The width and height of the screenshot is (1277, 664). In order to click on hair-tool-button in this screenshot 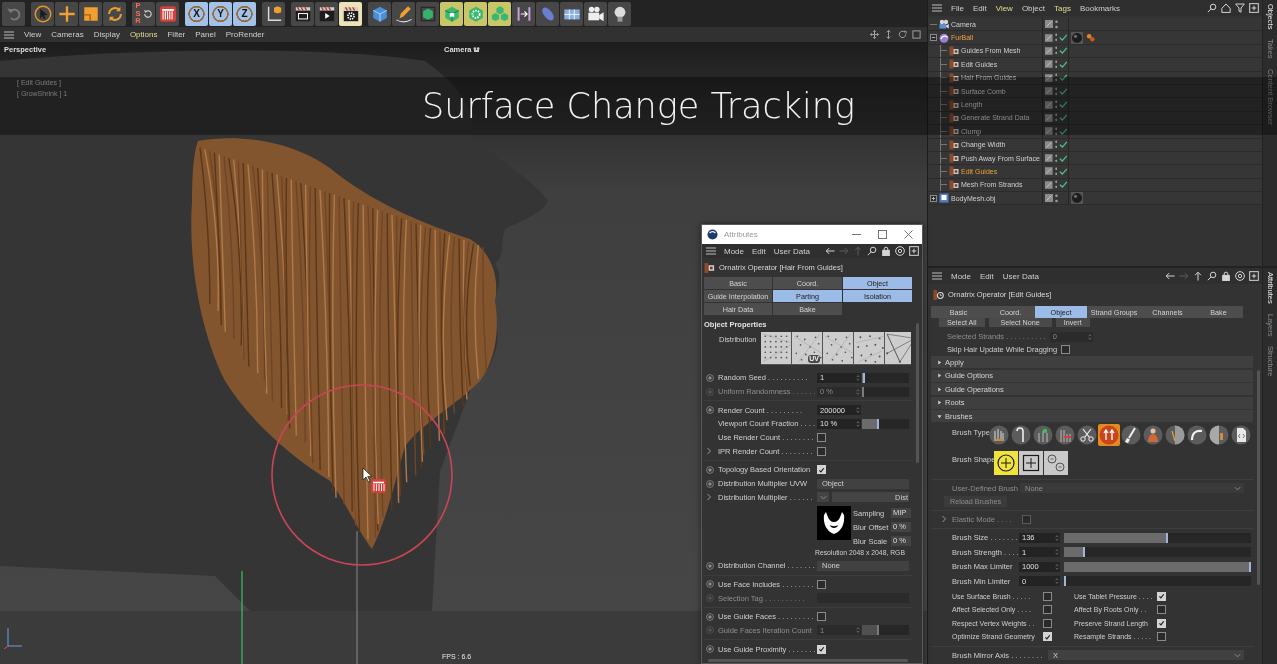, I will do `click(167, 13)`.